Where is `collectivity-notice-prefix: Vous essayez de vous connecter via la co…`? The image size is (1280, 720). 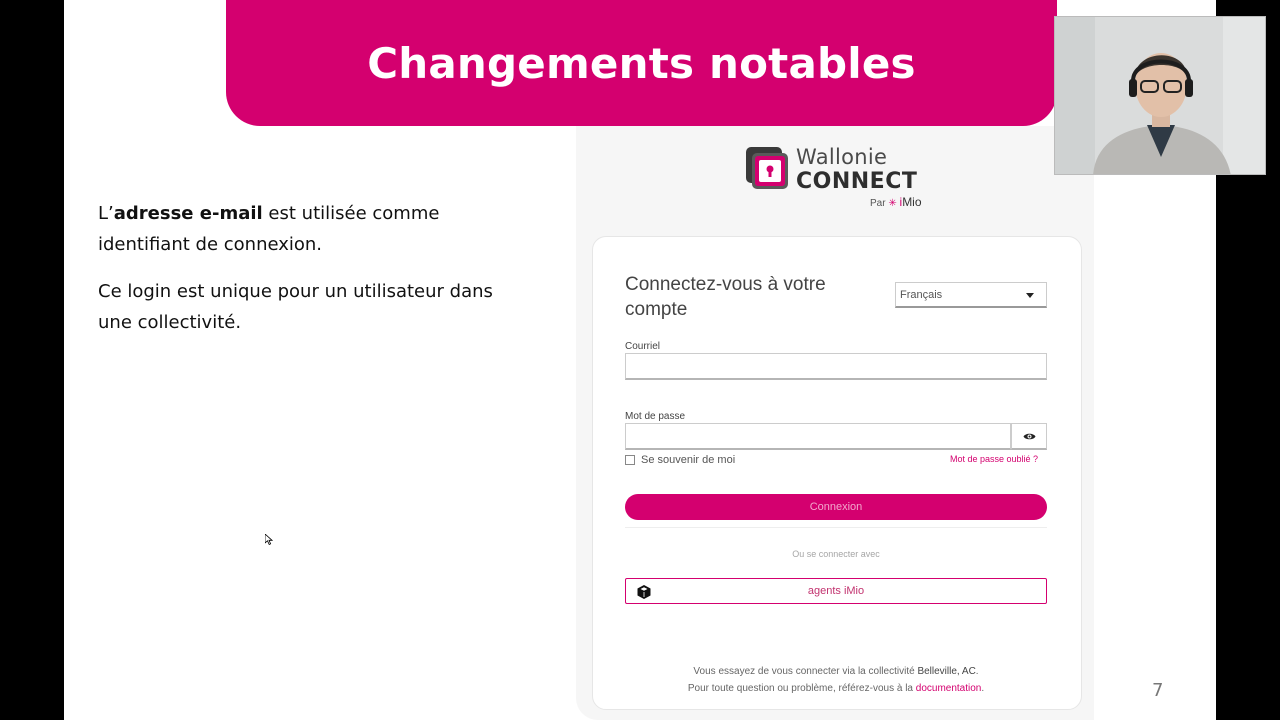
collectivity-notice-prefix: Vous essayez de vous connecter via la co… is located at coordinates (805, 671).